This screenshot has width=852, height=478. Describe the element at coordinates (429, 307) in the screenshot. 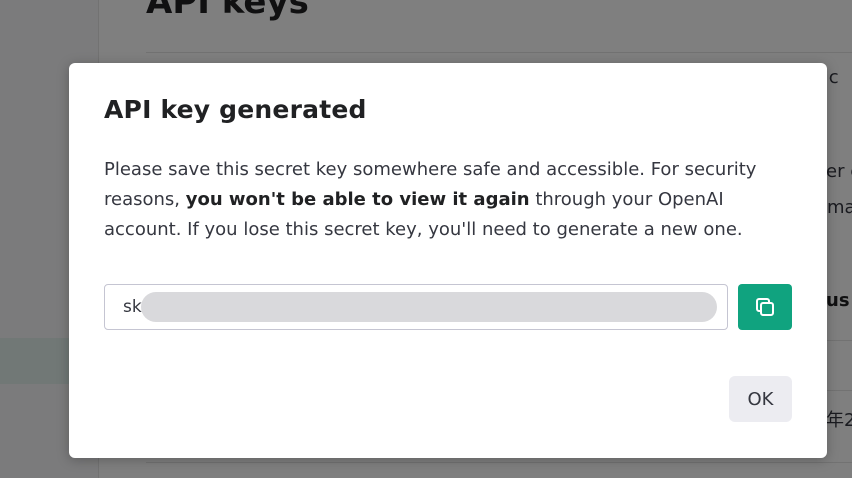

I see `redaction-mask` at that location.